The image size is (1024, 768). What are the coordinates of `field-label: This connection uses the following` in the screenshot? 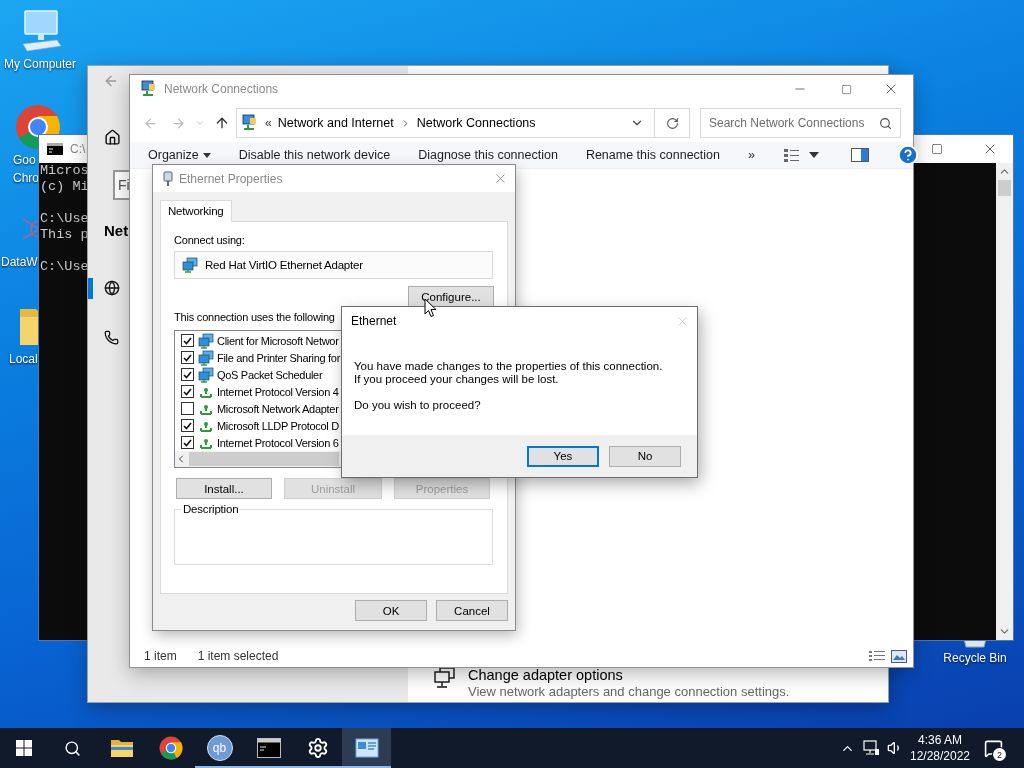 It's located at (254, 317).